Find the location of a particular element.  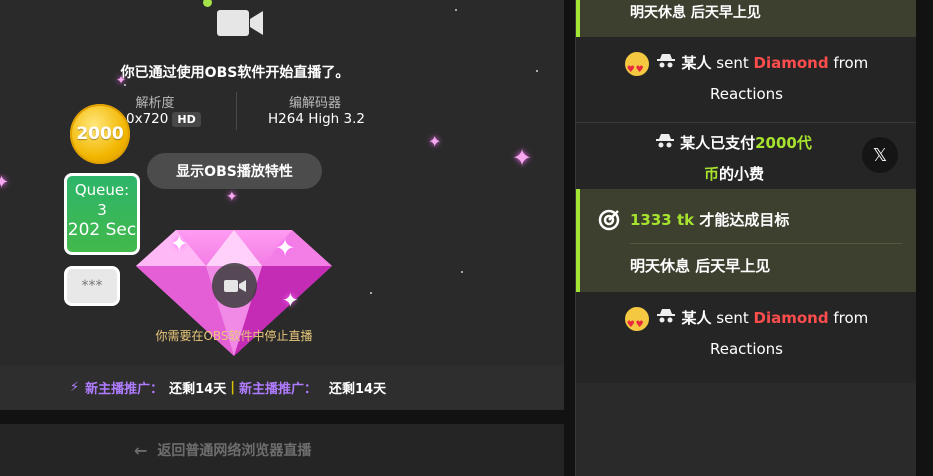

tip-suffix: 的小费 is located at coordinates (742, 174).